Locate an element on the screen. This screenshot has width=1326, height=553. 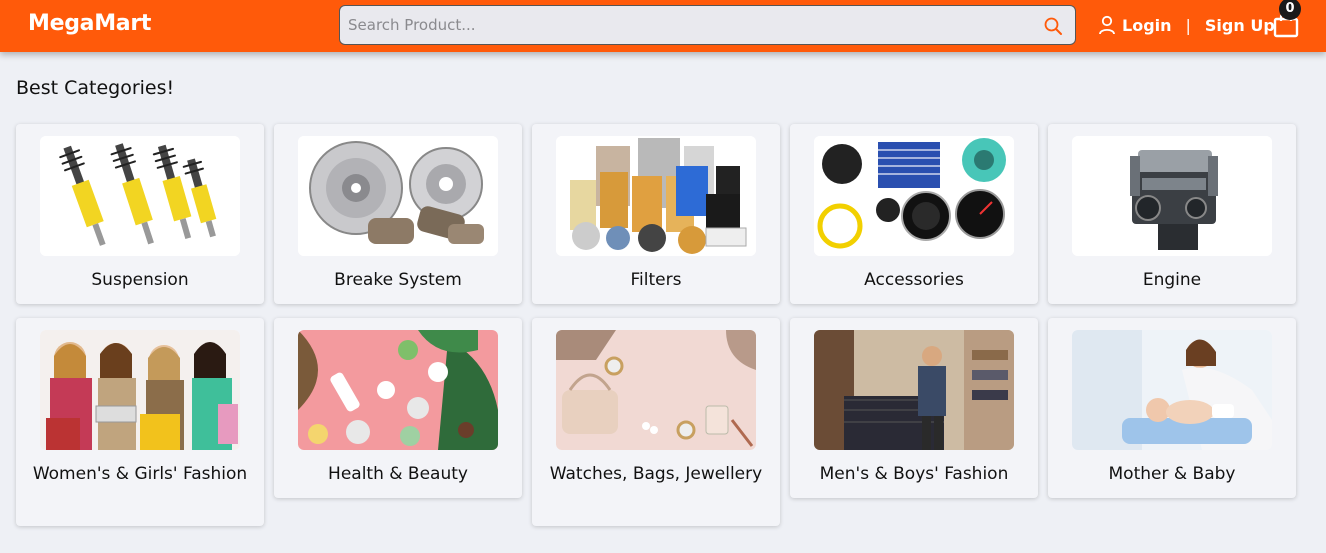
category-label: Engine is located at coordinates (1172, 280).